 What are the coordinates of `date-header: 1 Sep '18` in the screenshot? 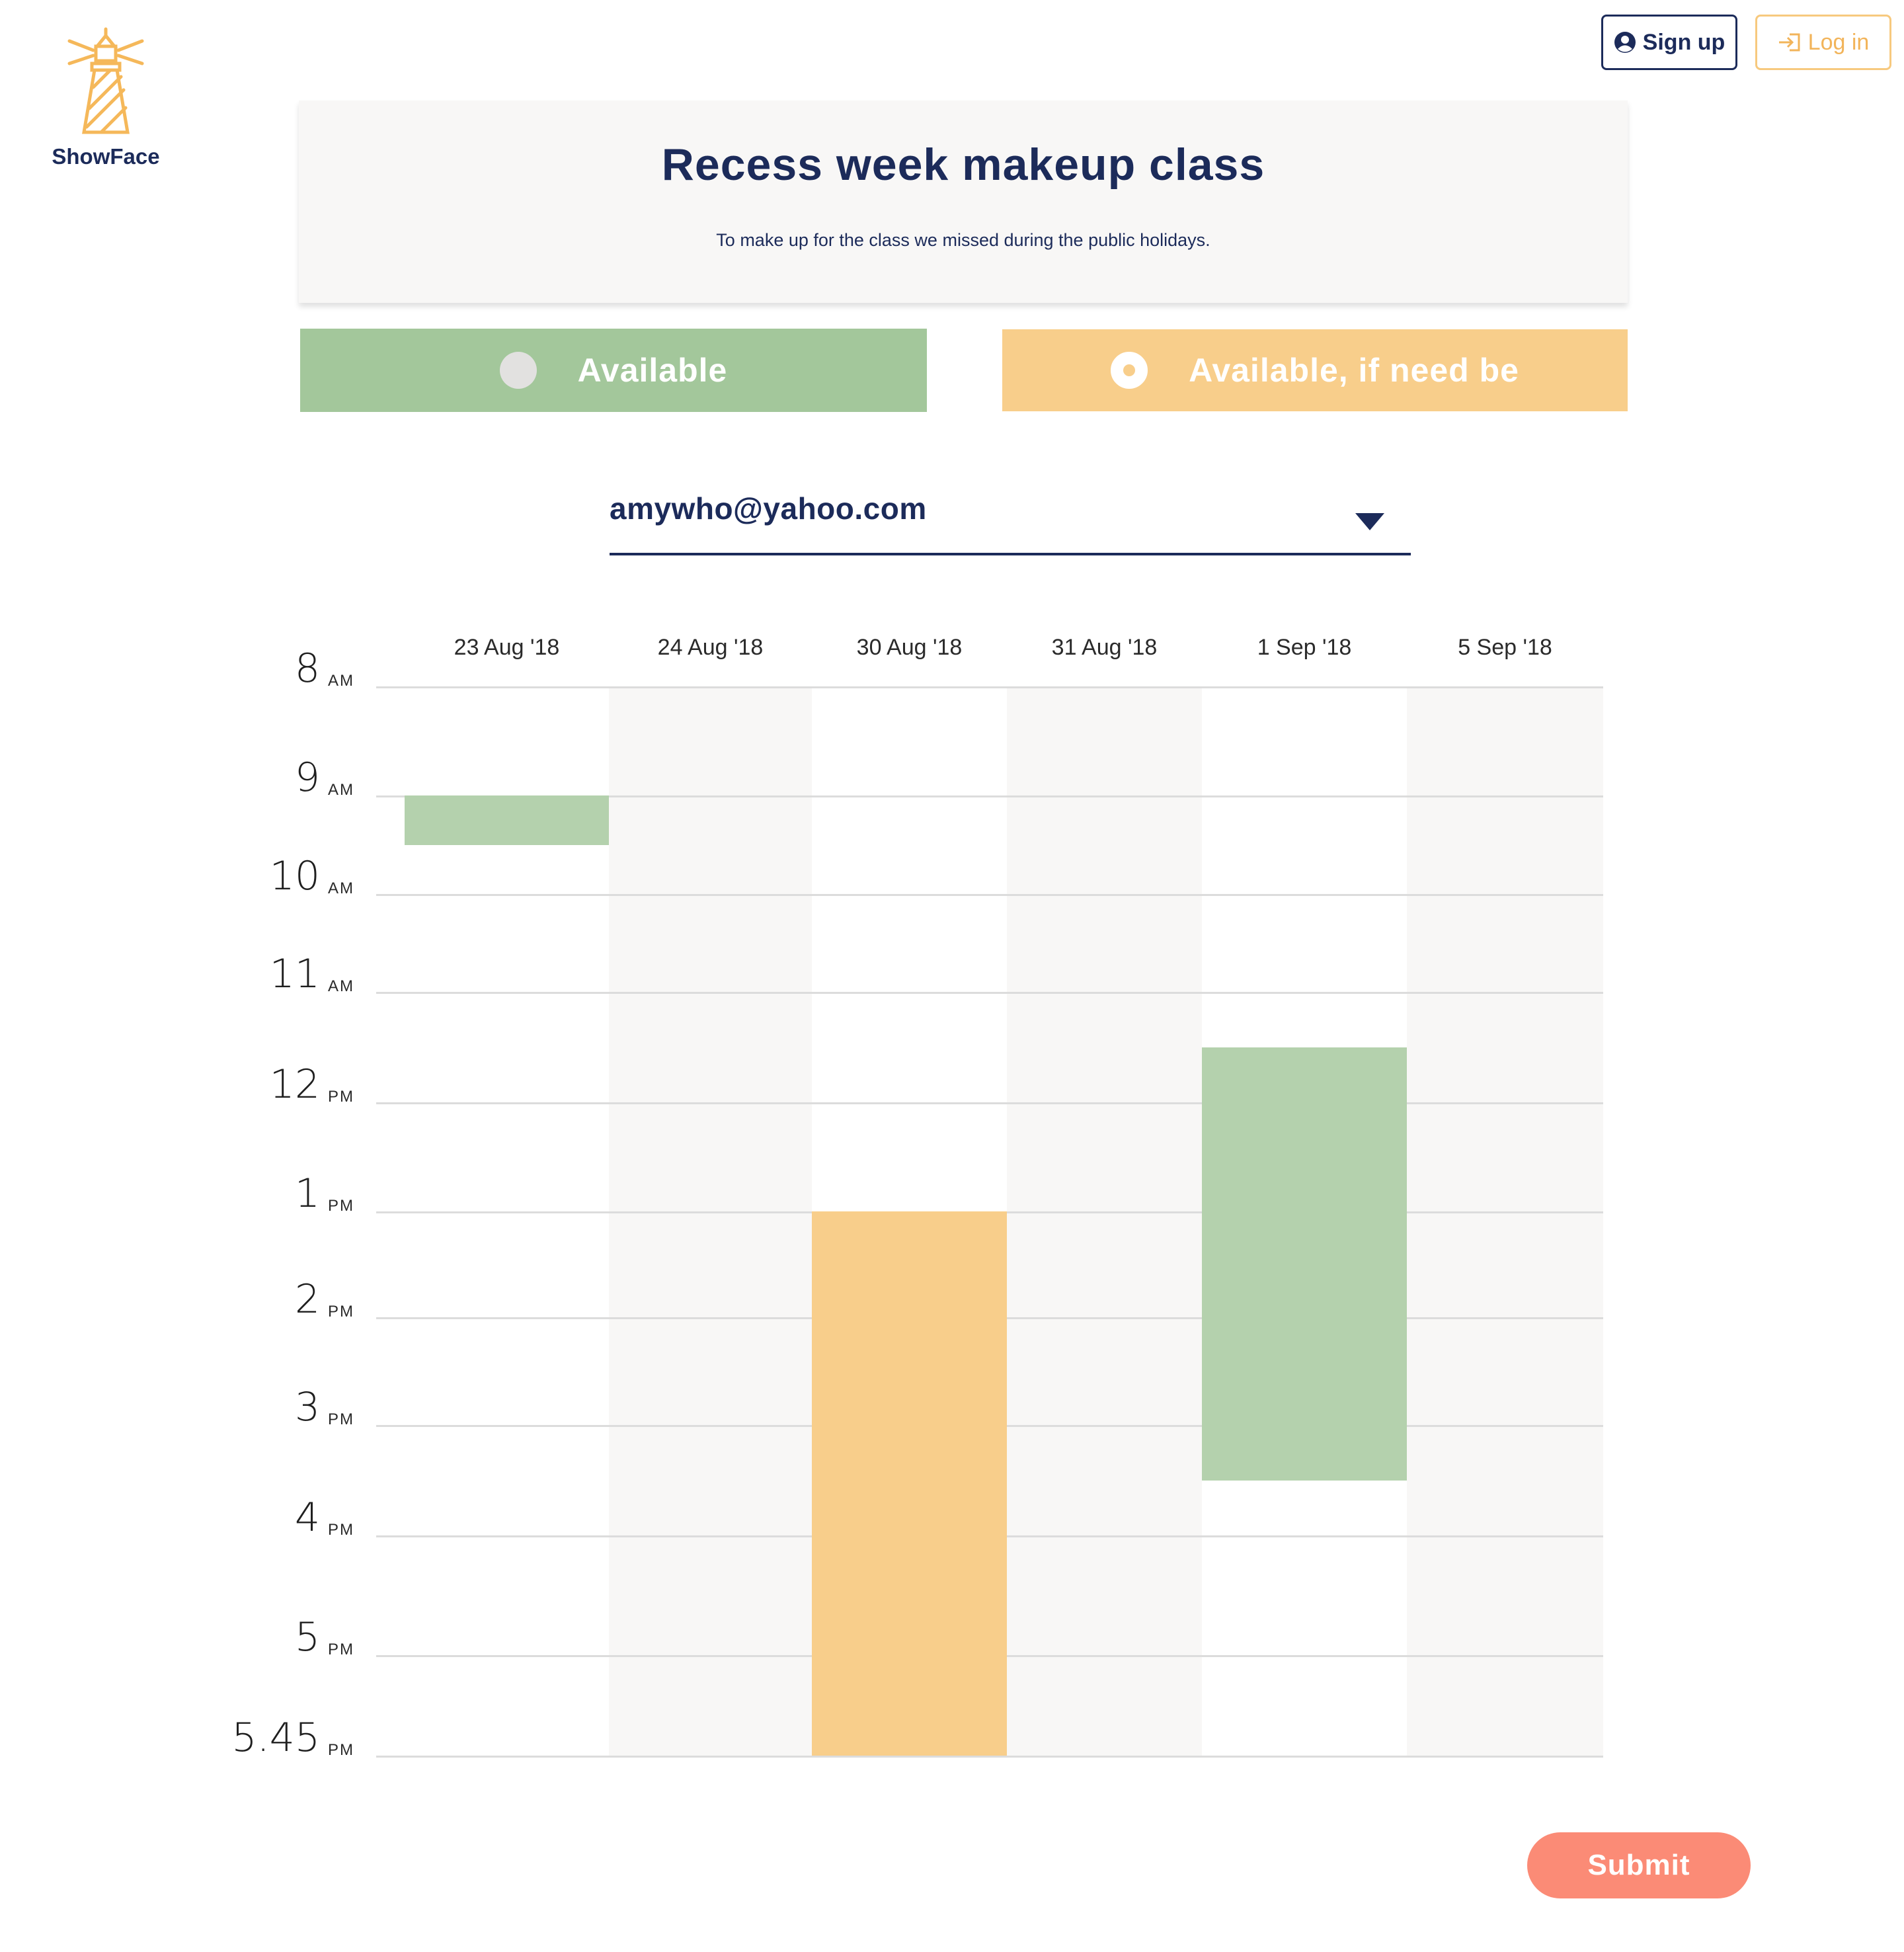 It's located at (1304, 647).